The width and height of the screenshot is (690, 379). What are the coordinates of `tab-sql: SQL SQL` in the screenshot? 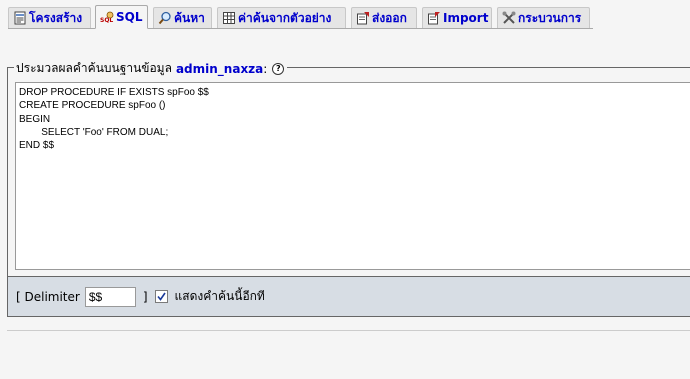 It's located at (121, 17).